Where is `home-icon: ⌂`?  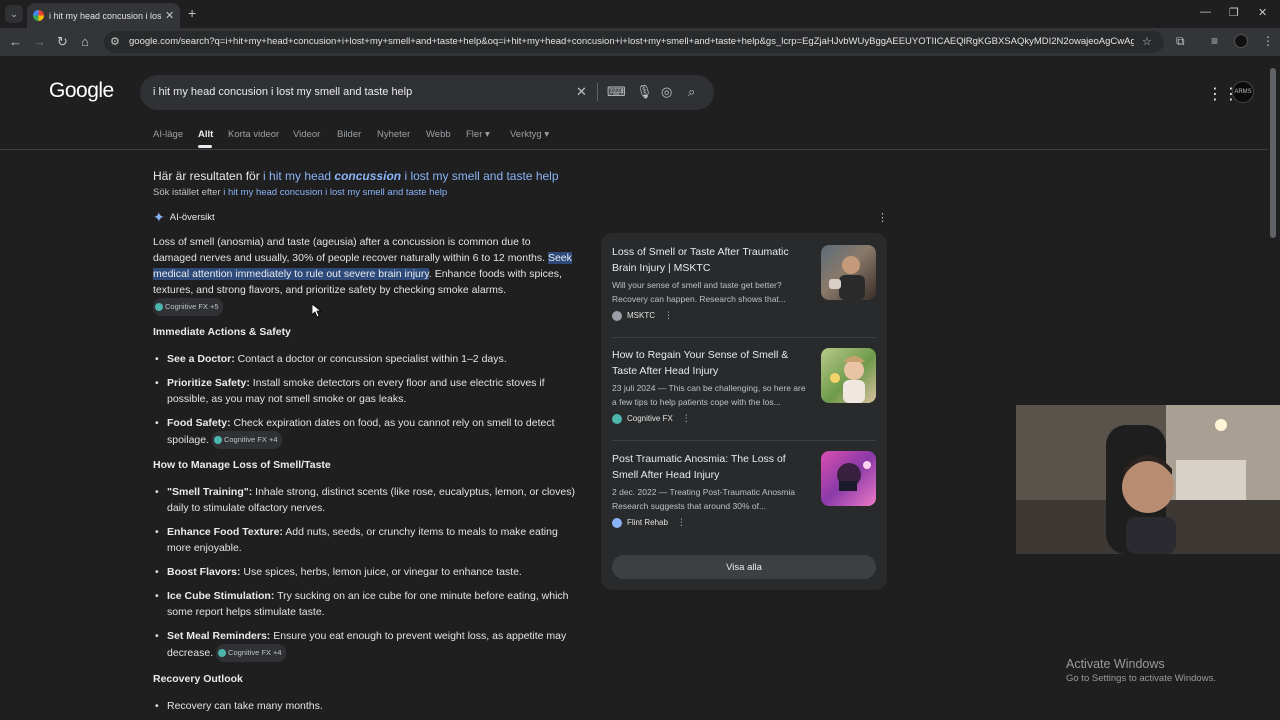 home-icon: ⌂ is located at coordinates (85, 41).